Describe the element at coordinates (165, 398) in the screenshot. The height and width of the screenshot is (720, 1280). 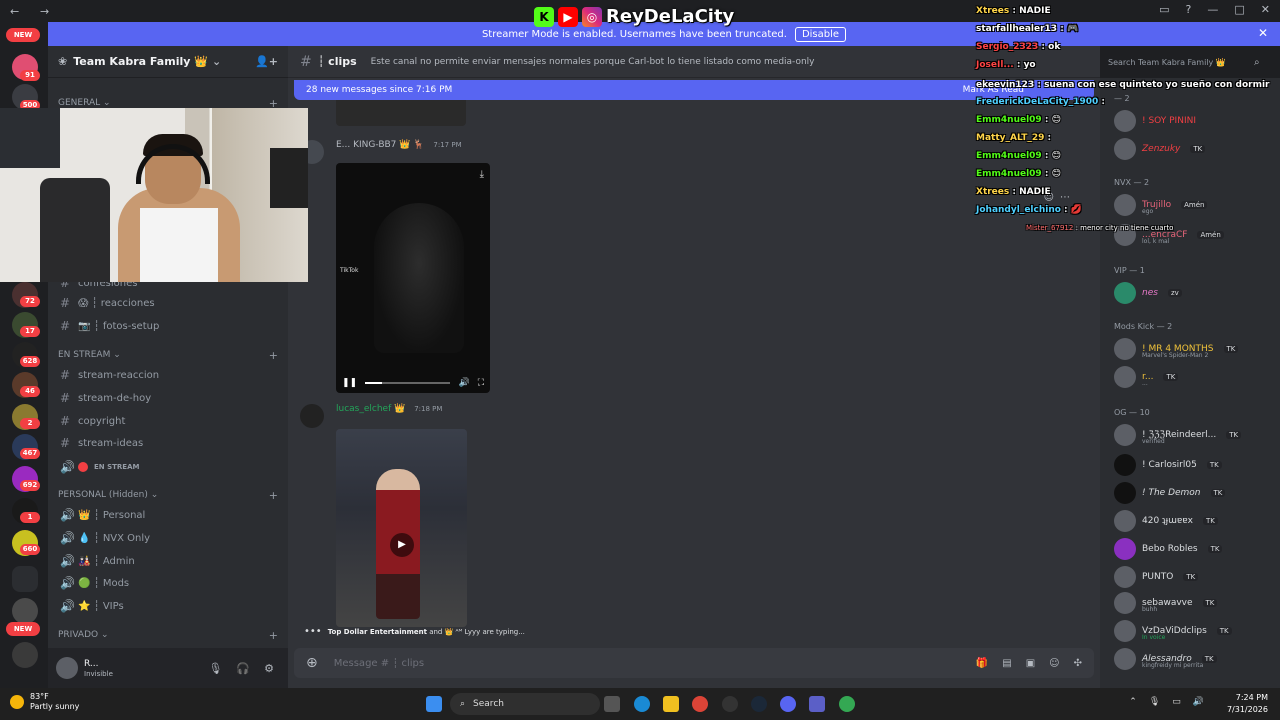
I see `channel-item: # stream-de-hoy` at that location.